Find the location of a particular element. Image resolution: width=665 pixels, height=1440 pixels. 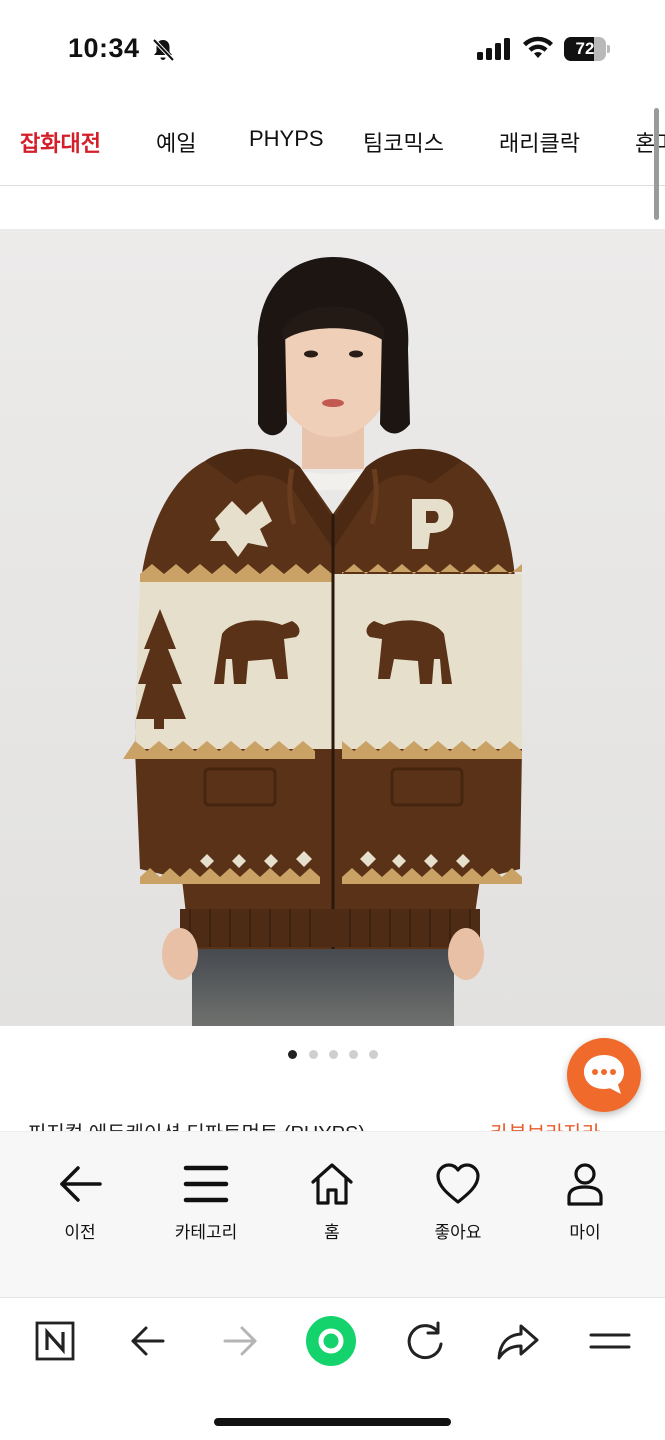

chat-button is located at coordinates (604, 1075).